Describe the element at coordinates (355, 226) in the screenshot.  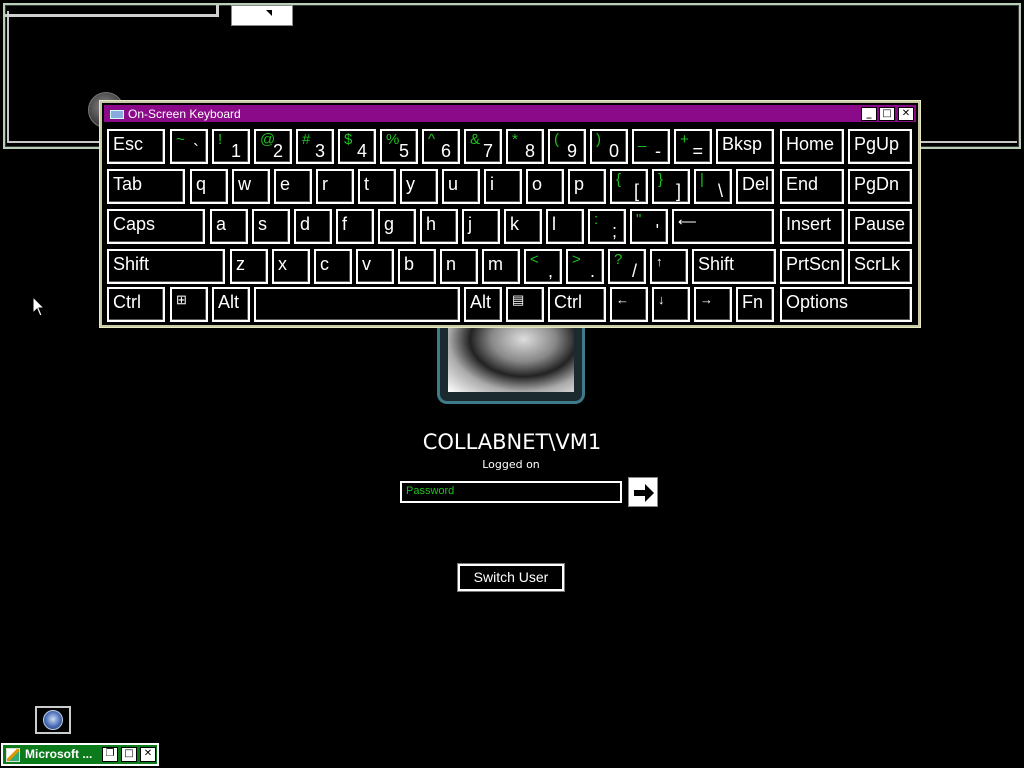
I see `key-f: f` at that location.